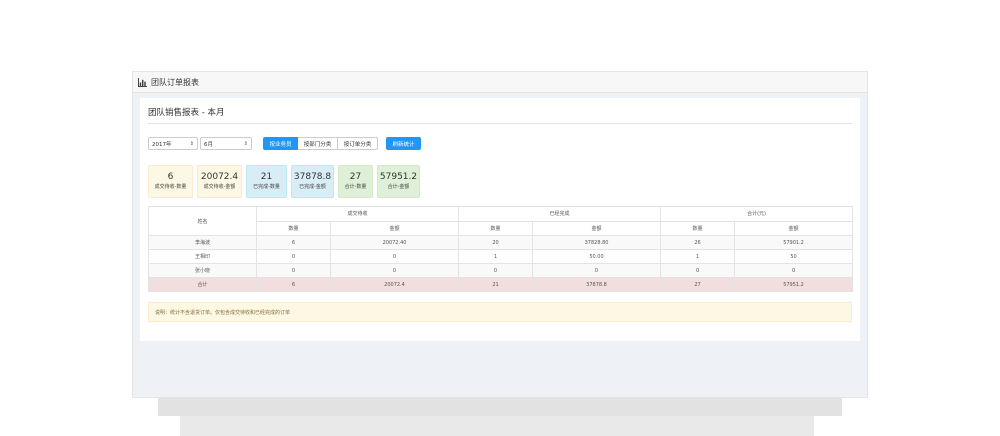 The height and width of the screenshot is (436, 1000). I want to click on table-cell: 20072.4, so click(394, 284).